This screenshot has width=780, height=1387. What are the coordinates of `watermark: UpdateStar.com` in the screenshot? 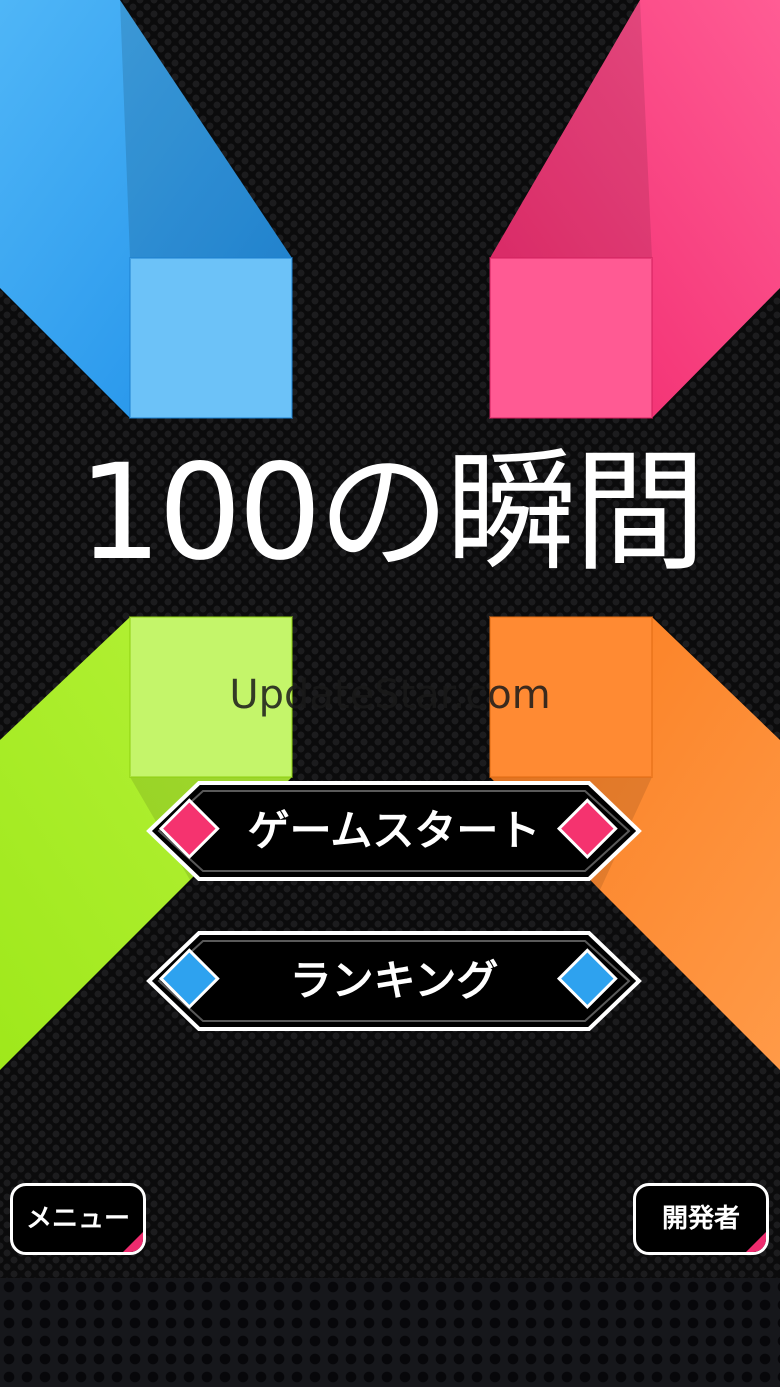 It's located at (390, 695).